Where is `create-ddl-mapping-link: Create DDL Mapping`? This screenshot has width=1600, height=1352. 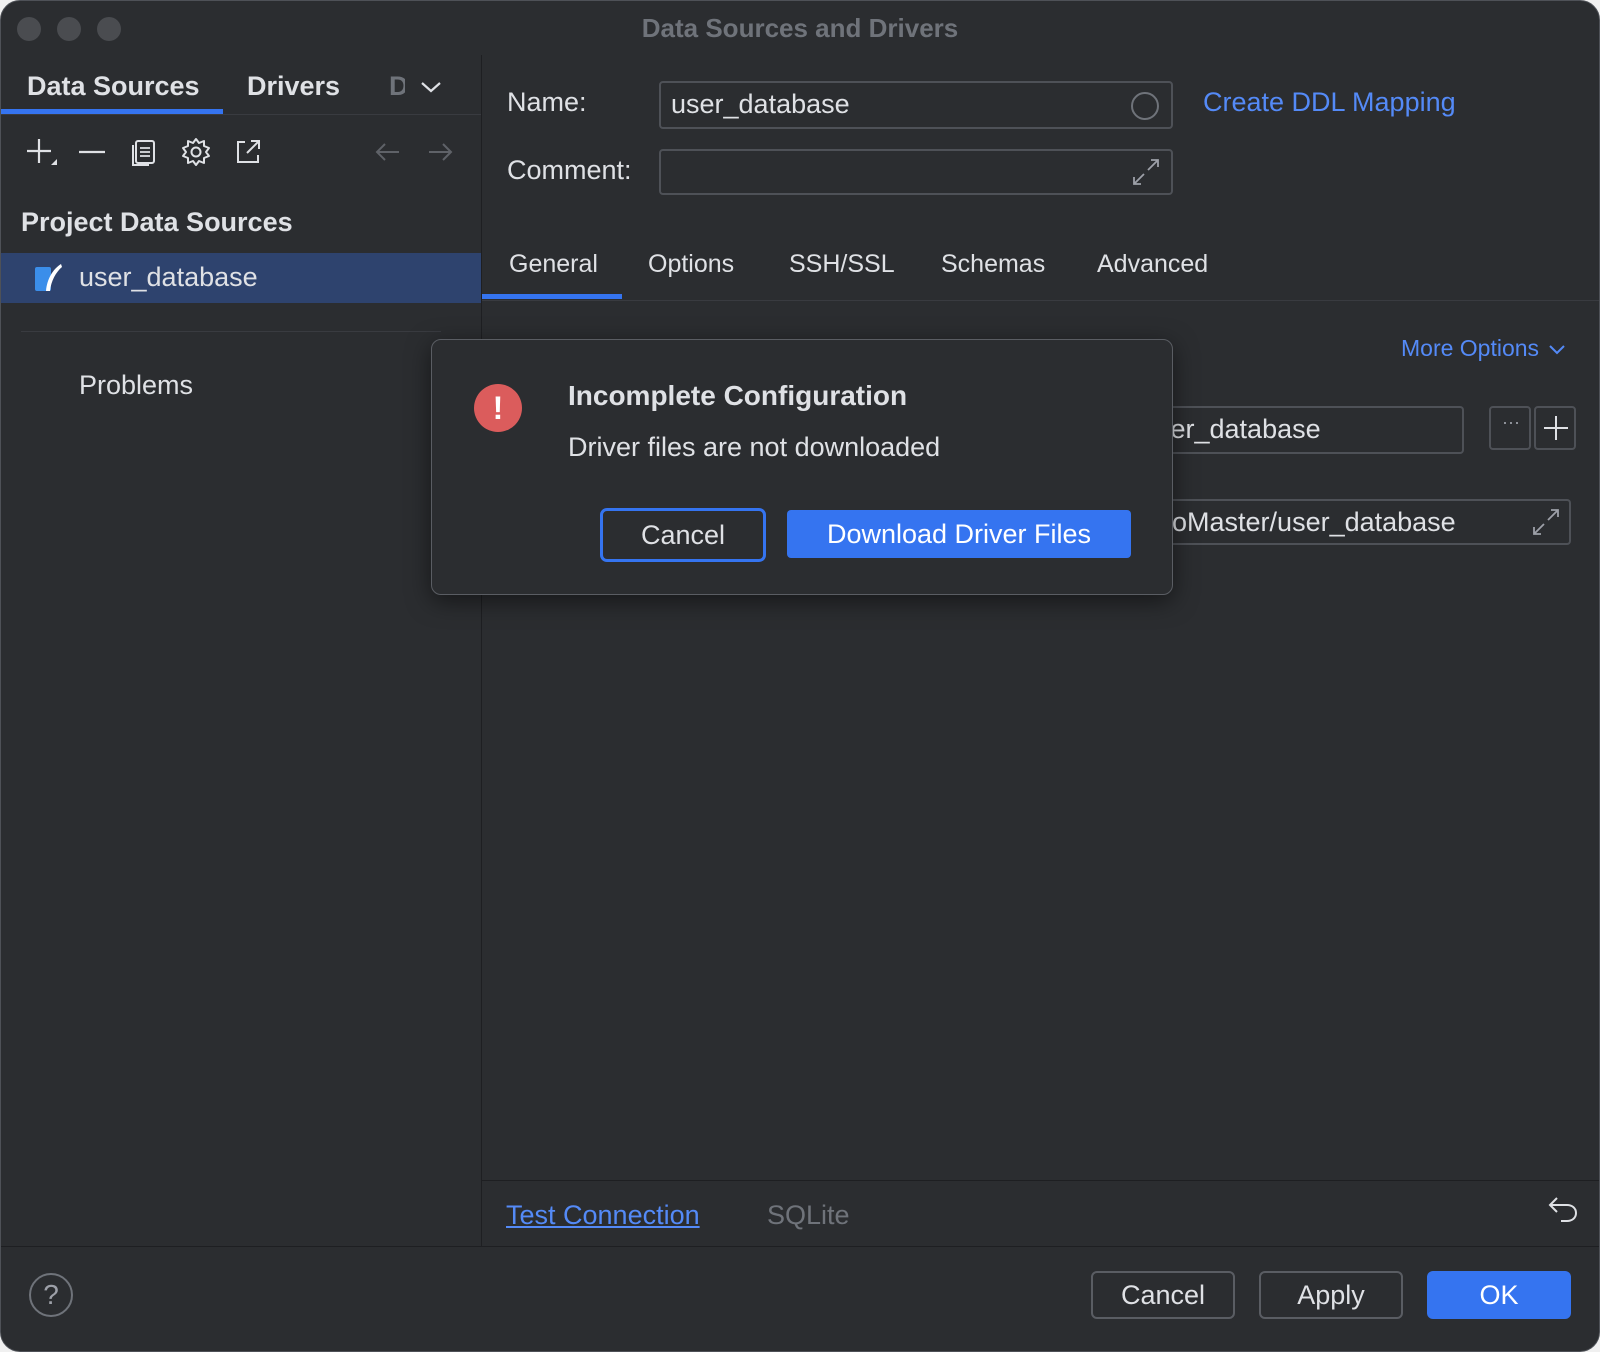
create-ddl-mapping-link: Create DDL Mapping is located at coordinates (1329, 102).